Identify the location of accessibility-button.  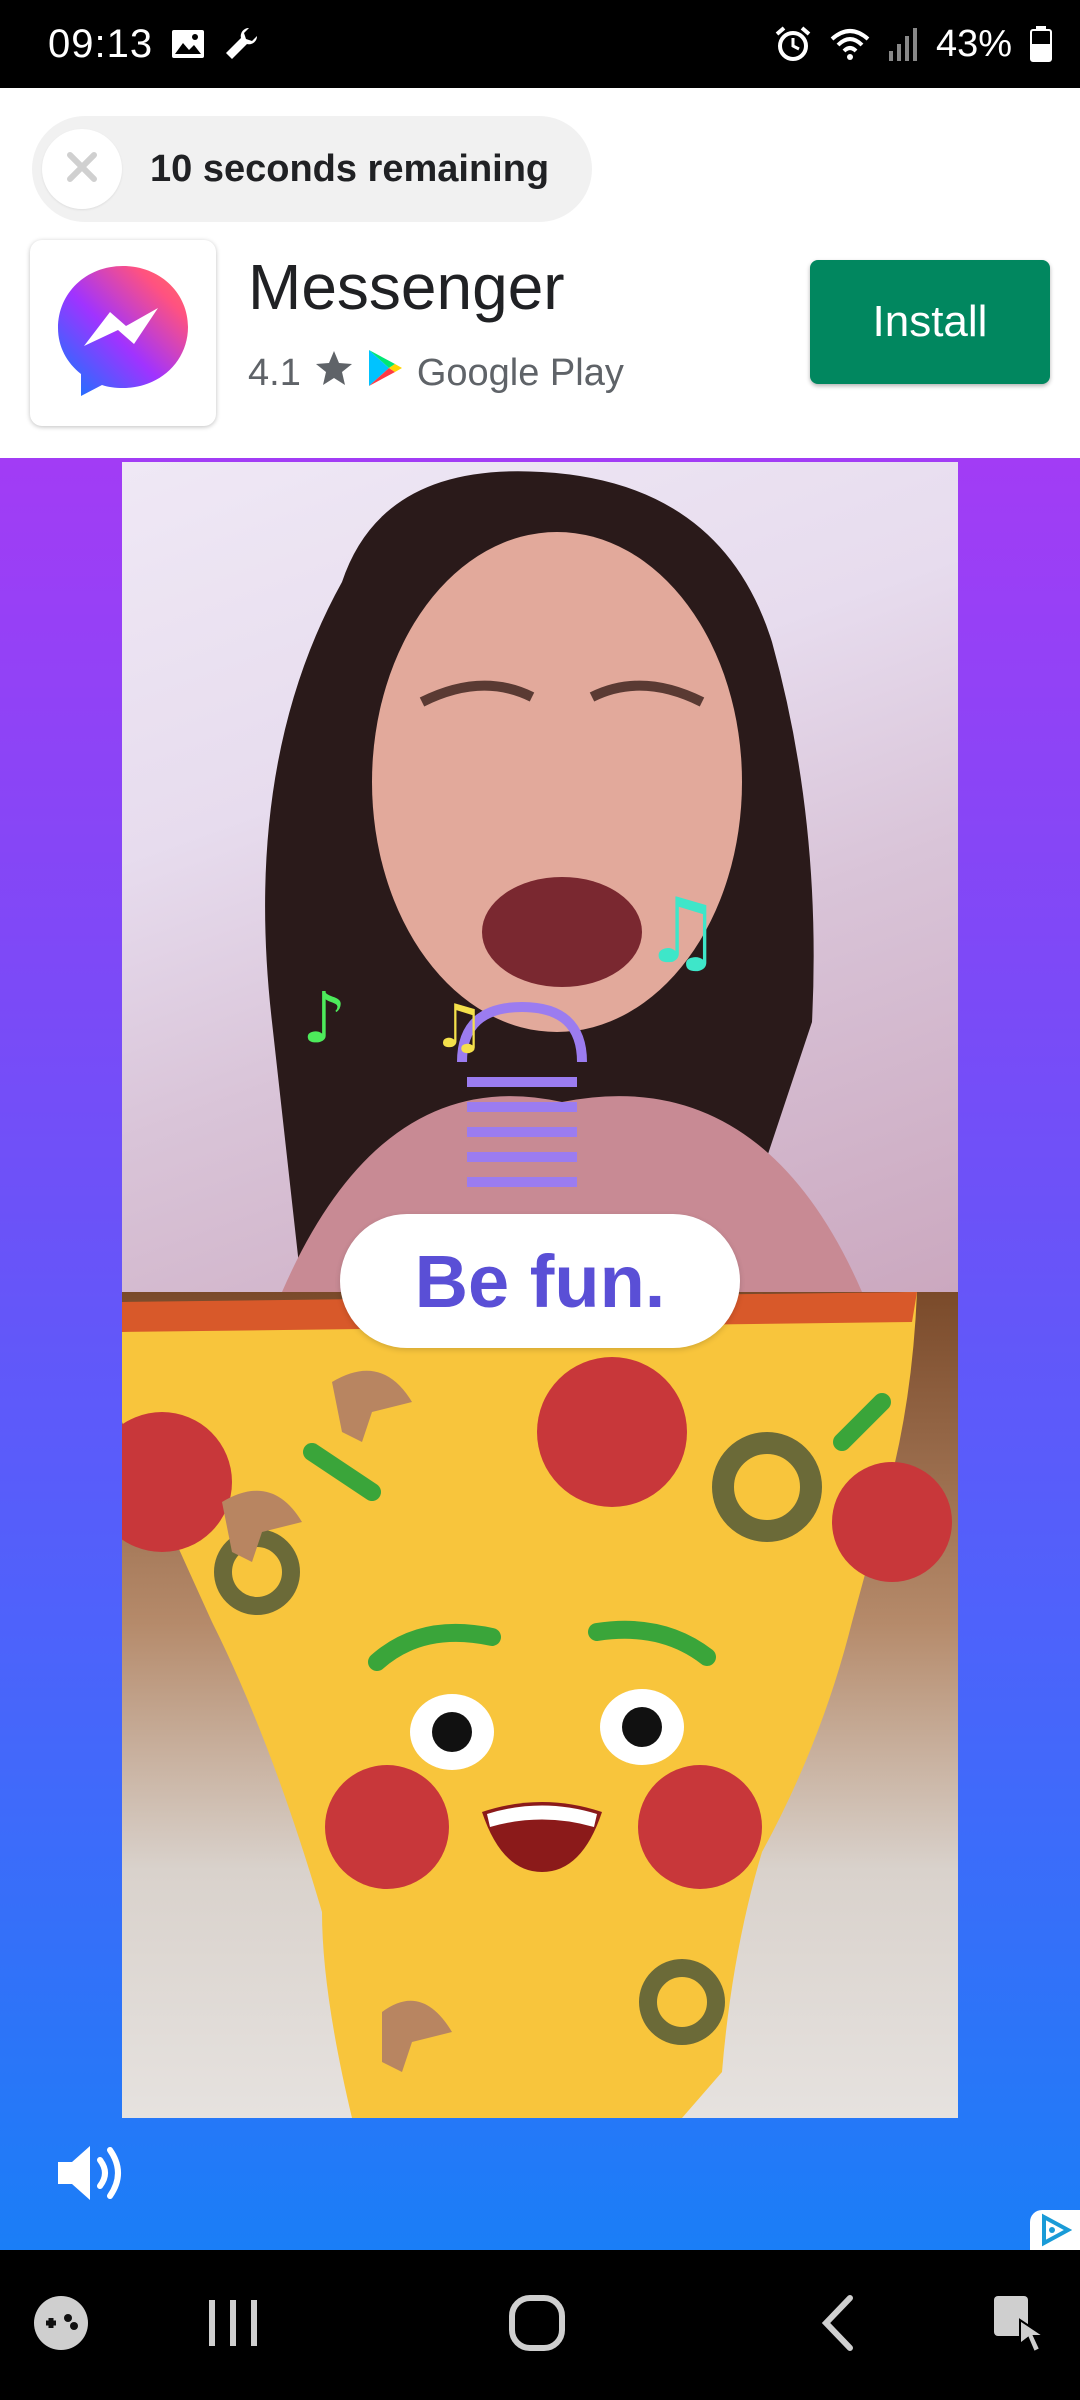
(1019, 2327).